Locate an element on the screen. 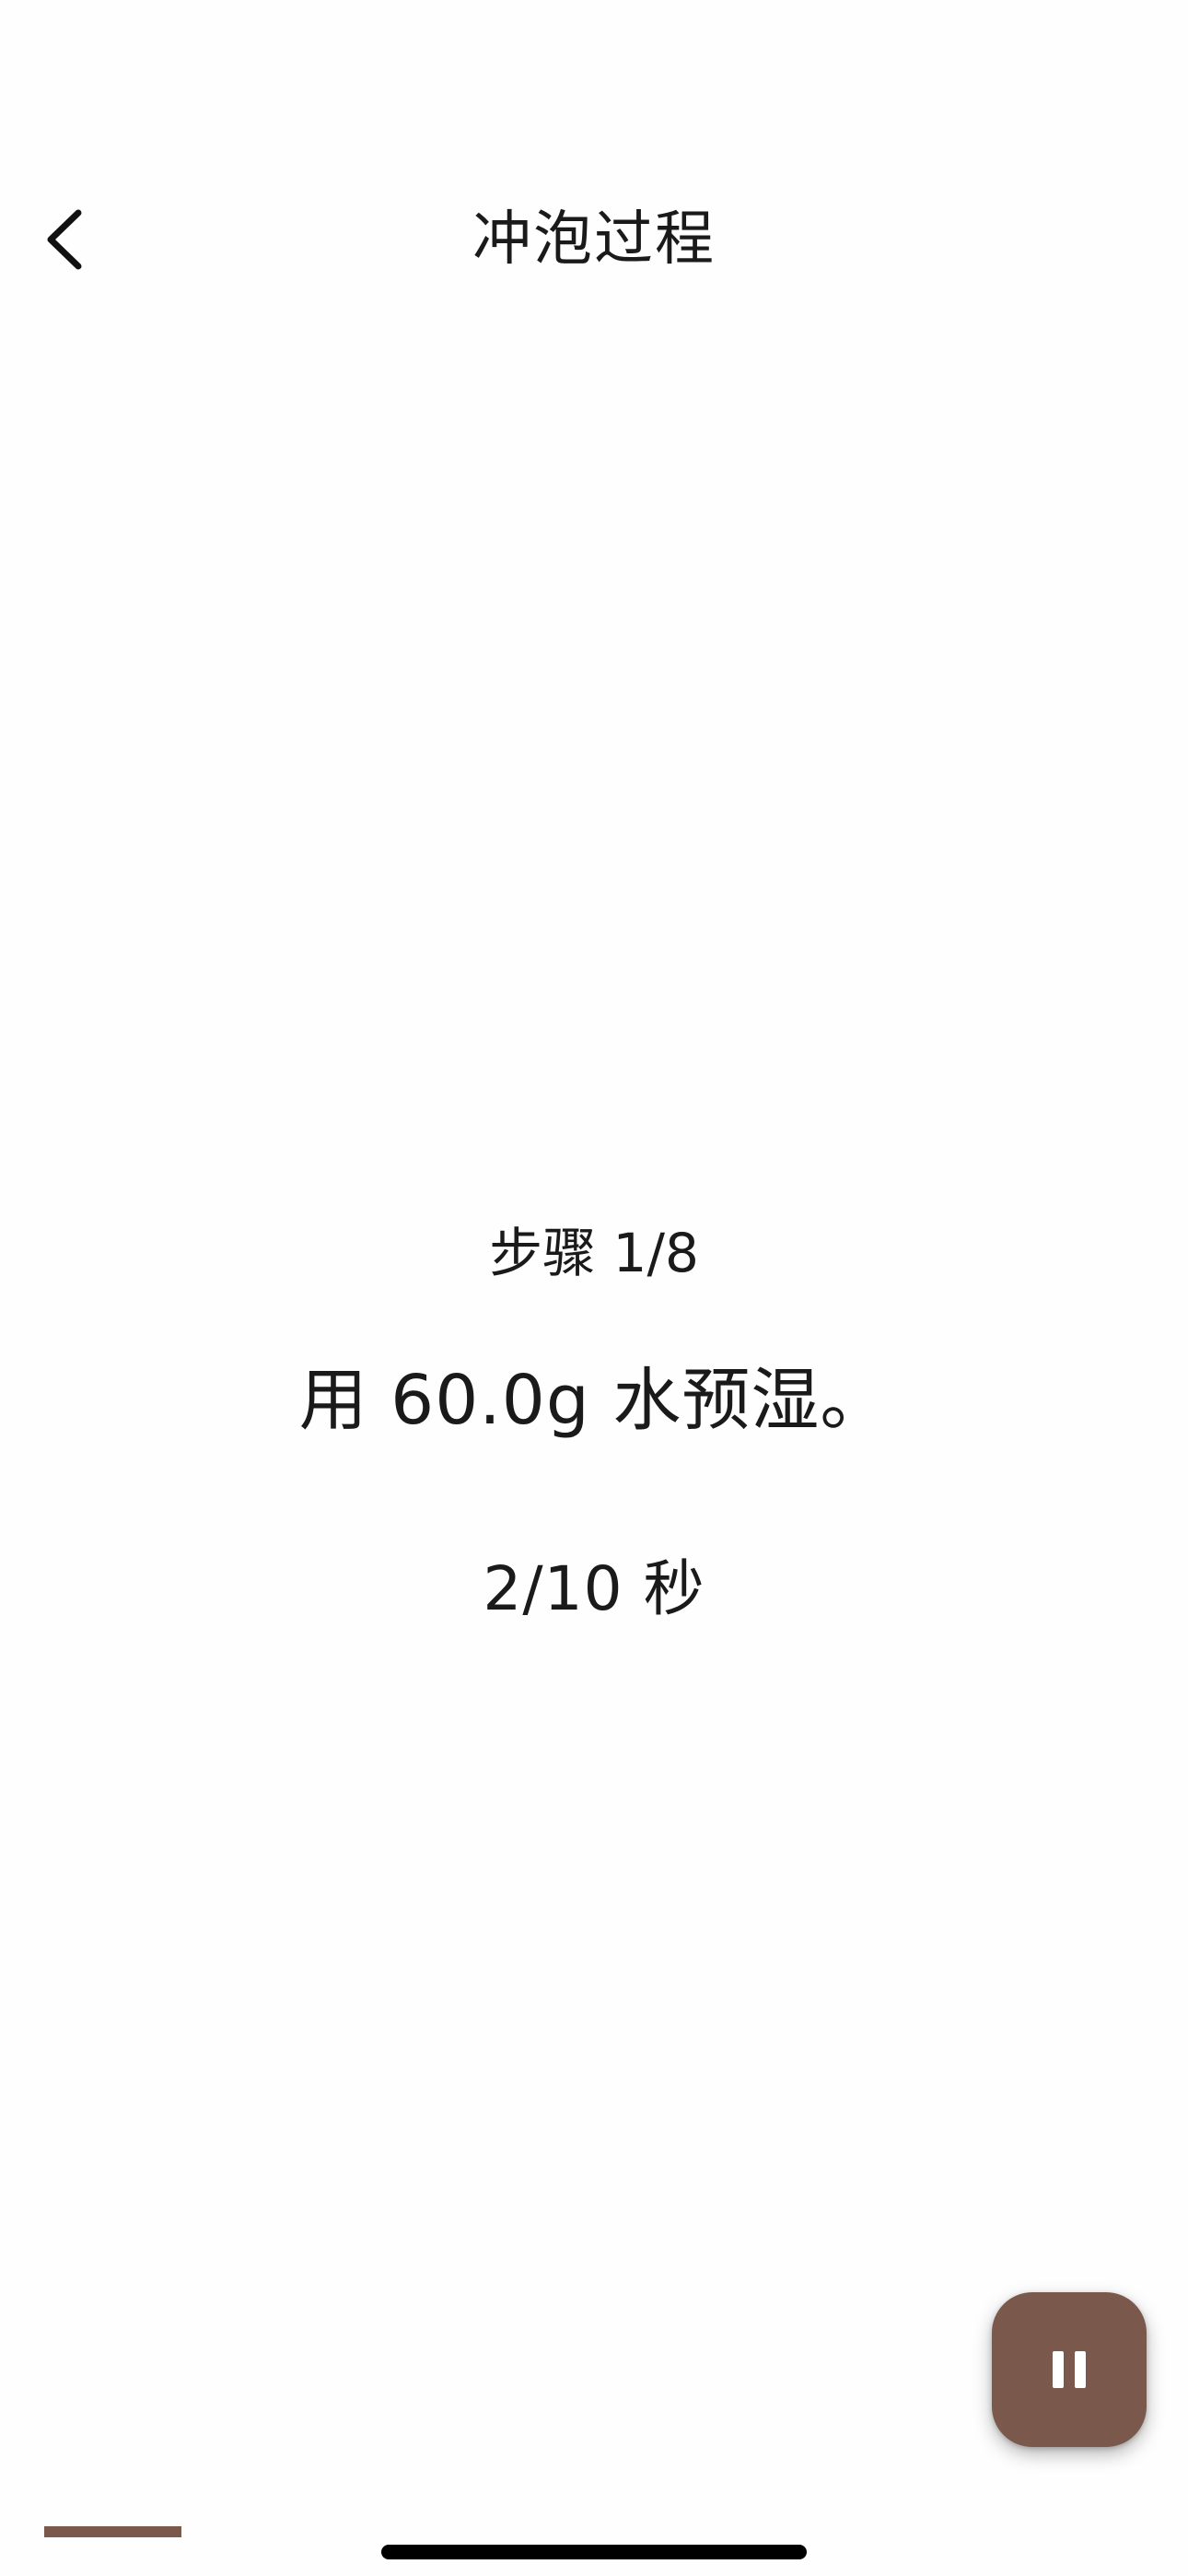 This screenshot has height=2576, width=1188. step-instruction: 用 60.0g 水预湿。 is located at coordinates (594, 1400).